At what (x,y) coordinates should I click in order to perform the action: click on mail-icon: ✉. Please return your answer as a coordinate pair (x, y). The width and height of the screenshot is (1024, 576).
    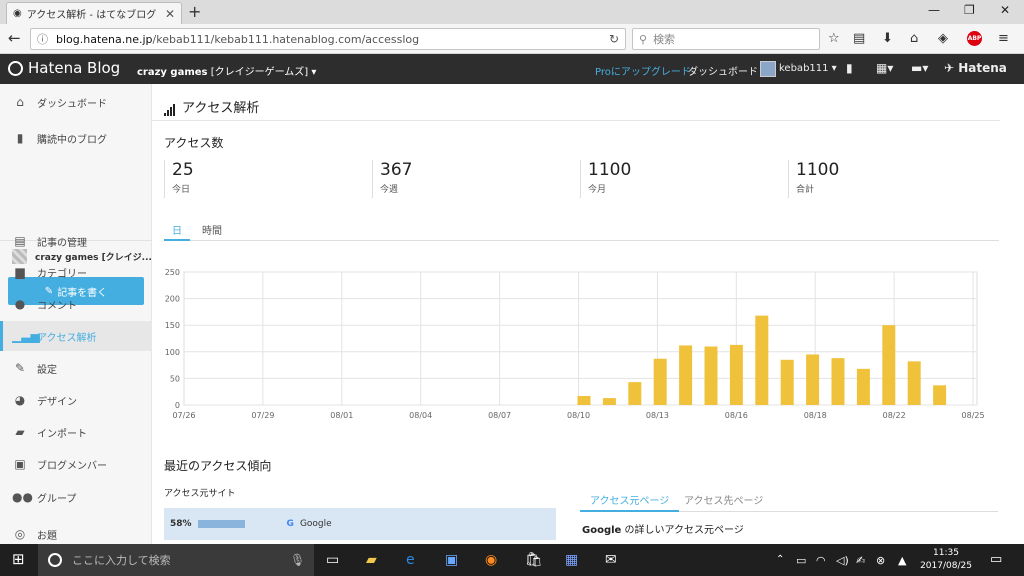
    Looking at the image, I should click on (611, 560).